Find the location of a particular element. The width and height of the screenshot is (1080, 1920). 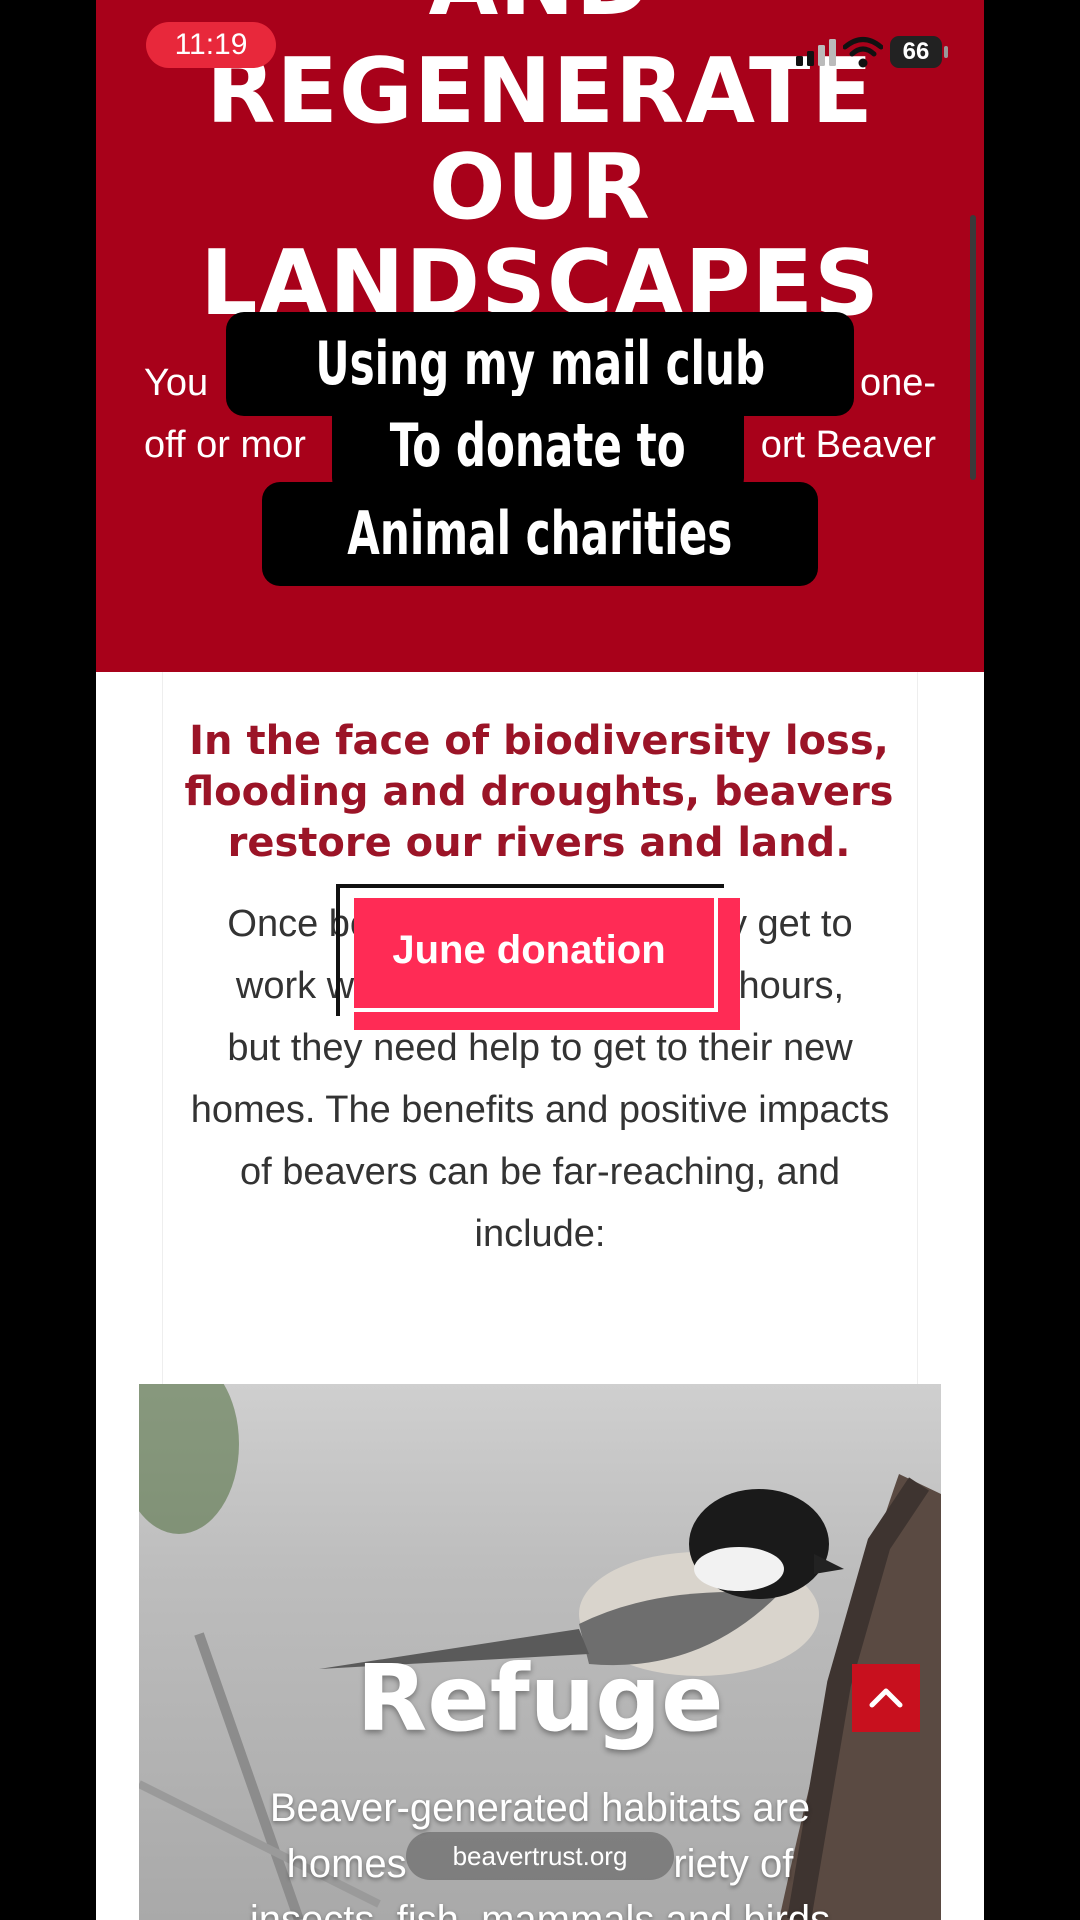

status-bar: 11:19 66 is located at coordinates (540, 50).